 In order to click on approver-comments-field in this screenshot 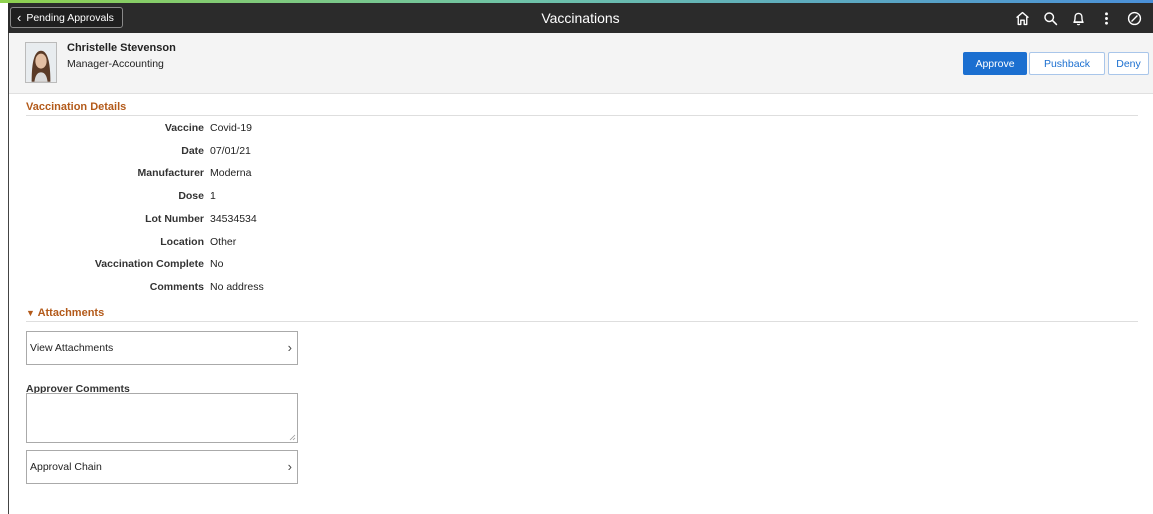, I will do `click(162, 418)`.